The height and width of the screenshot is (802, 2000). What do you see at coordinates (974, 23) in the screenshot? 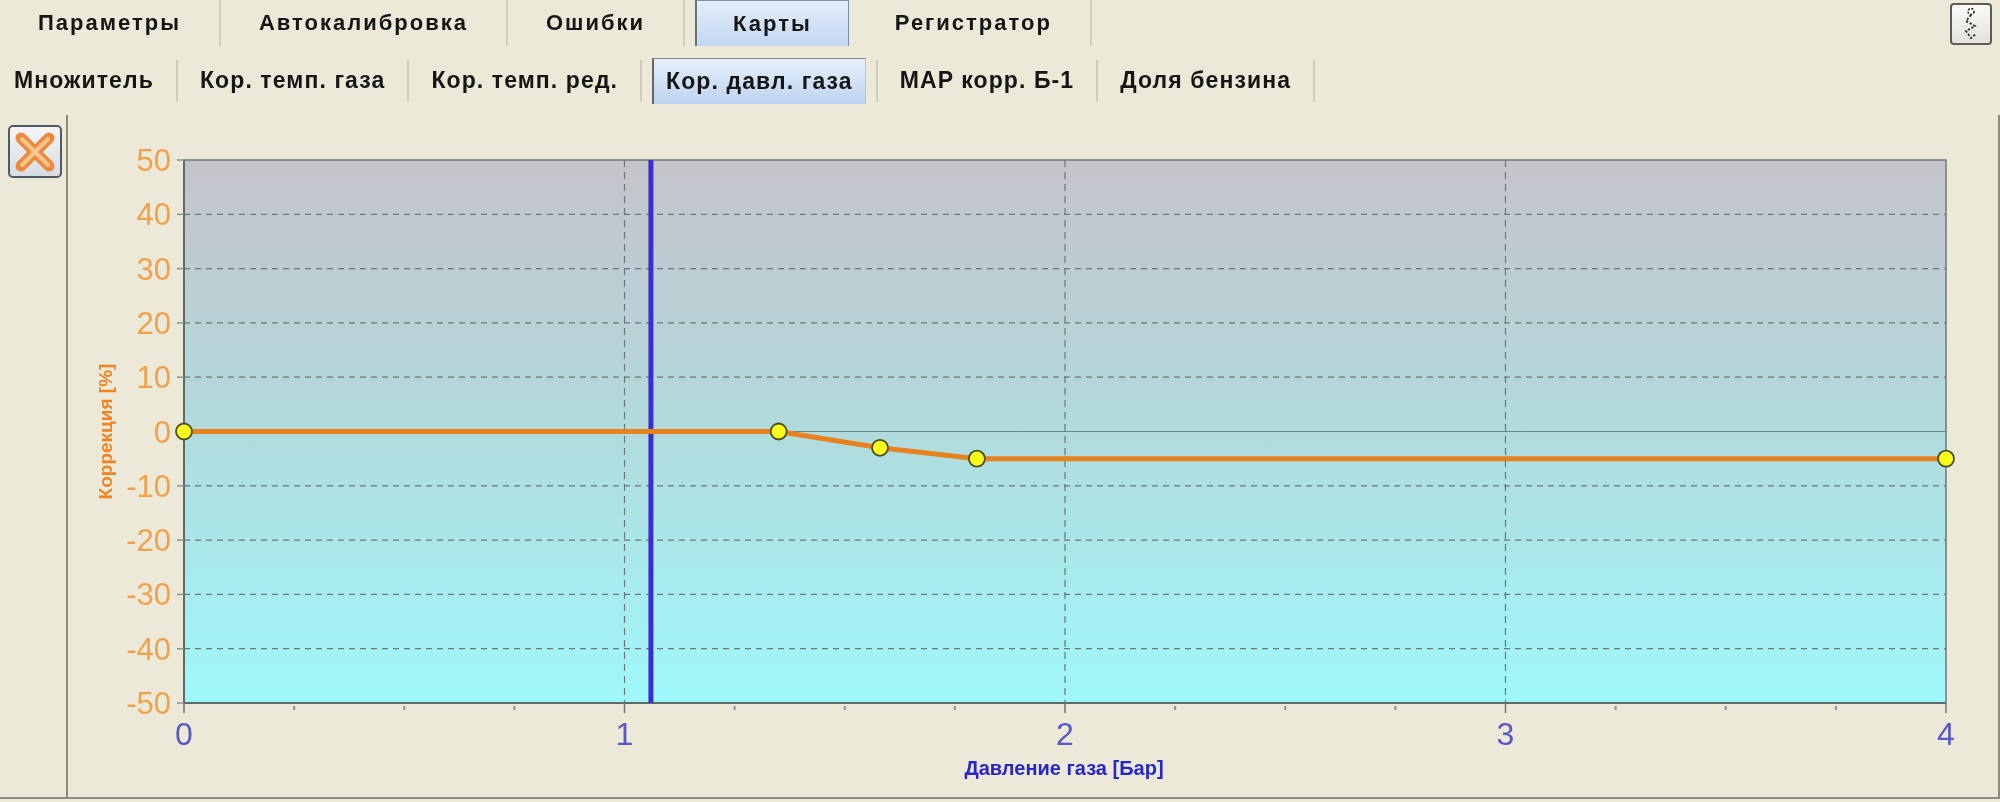
I see `tab: Регистратор` at bounding box center [974, 23].